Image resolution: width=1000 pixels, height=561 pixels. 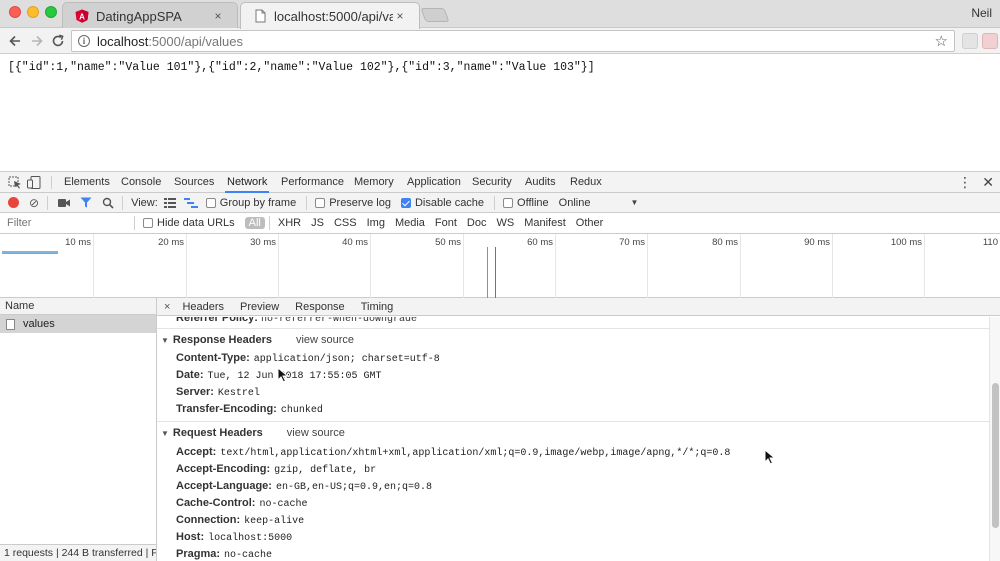 What do you see at coordinates (505, 223) in the screenshot?
I see `filter-type-ws: WS` at bounding box center [505, 223].